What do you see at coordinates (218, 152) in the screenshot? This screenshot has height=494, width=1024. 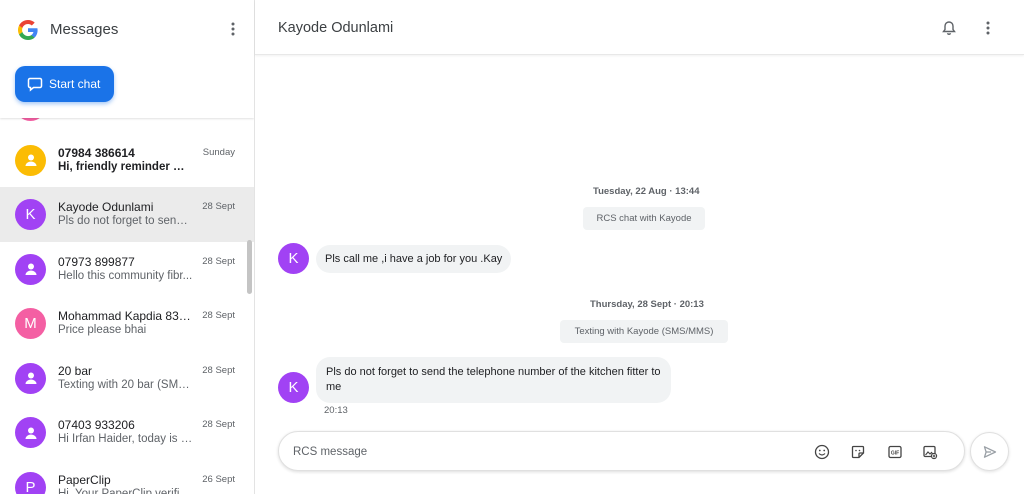 I see `conversation-date: Sunday` at bounding box center [218, 152].